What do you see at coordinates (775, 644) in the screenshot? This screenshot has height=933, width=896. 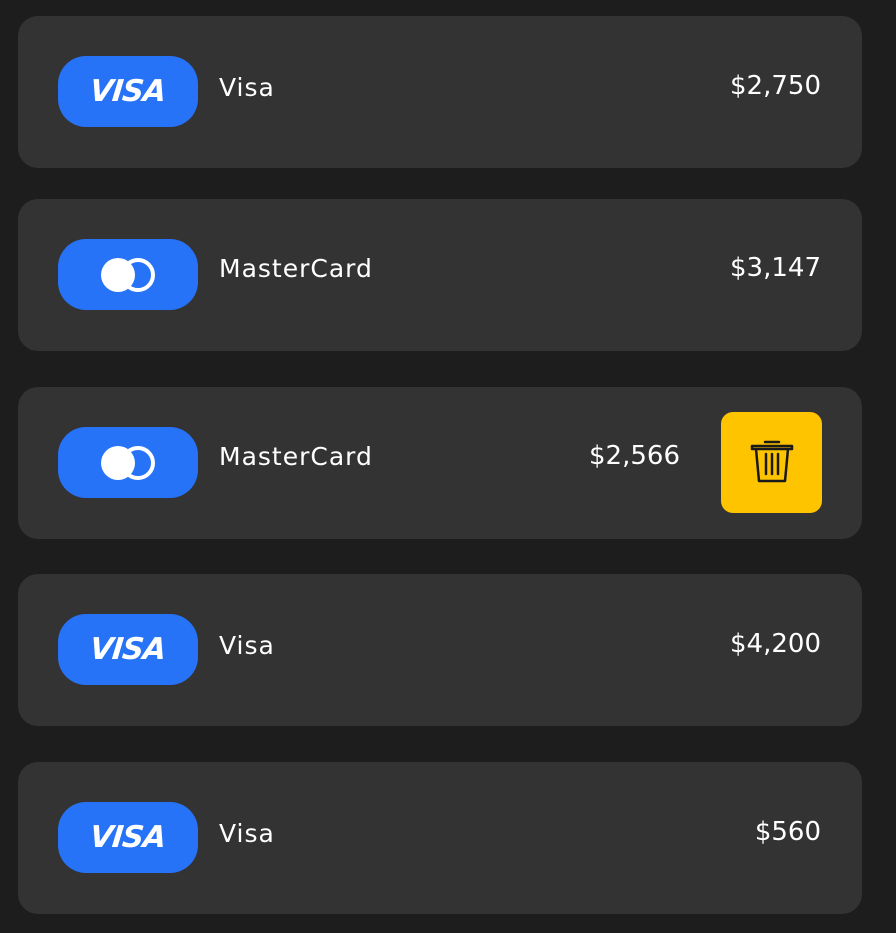 I see `card-amount: $4,200` at bounding box center [775, 644].